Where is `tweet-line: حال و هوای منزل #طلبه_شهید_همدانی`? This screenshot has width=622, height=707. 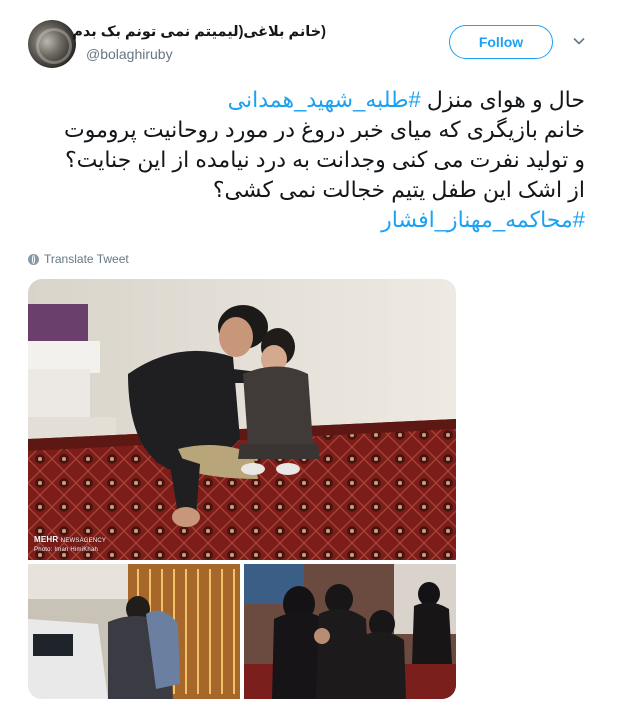
tweet-line: حال و هوای منزل #طلبه_شهید_همدانی is located at coordinates (306, 100).